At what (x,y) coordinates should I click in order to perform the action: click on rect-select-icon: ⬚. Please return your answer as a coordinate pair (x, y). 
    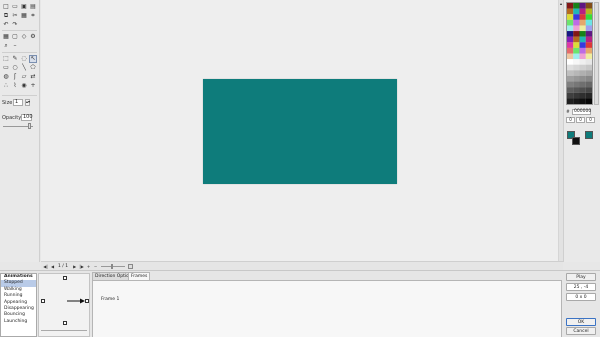
    Looking at the image, I should click on (6, 59).